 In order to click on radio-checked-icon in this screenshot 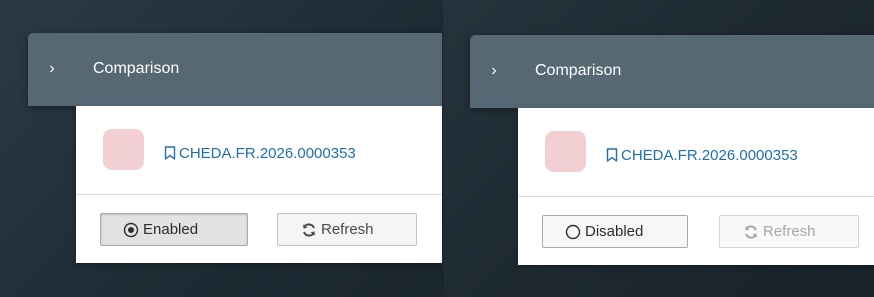, I will do `click(131, 230)`.